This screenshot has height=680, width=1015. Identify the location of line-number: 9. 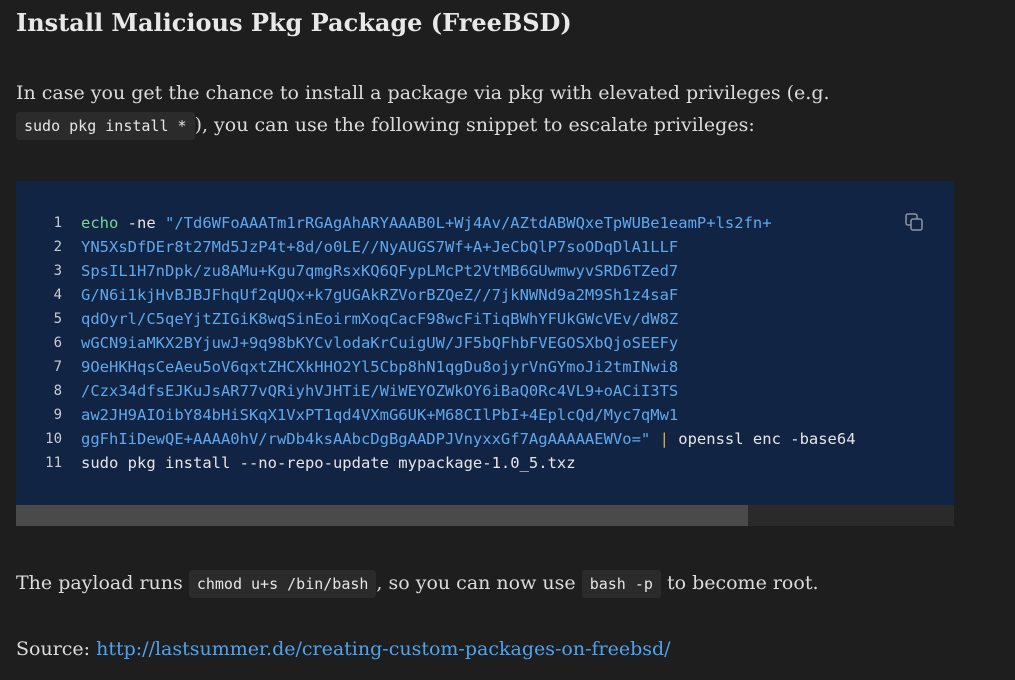
(57, 415).